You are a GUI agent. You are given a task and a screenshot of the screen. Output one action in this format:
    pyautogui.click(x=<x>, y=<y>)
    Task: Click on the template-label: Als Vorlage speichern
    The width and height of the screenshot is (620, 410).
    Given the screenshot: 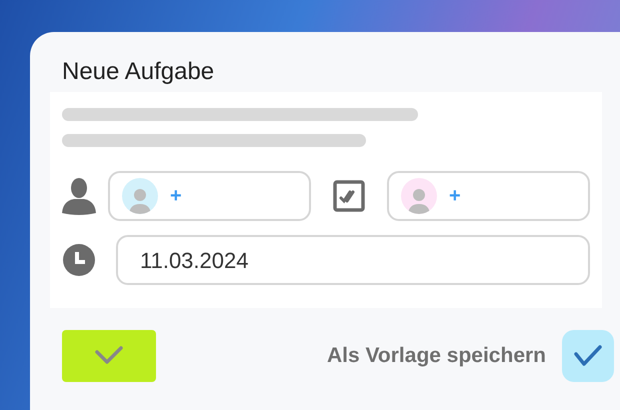 What is the action you would take?
    pyautogui.click(x=436, y=356)
    